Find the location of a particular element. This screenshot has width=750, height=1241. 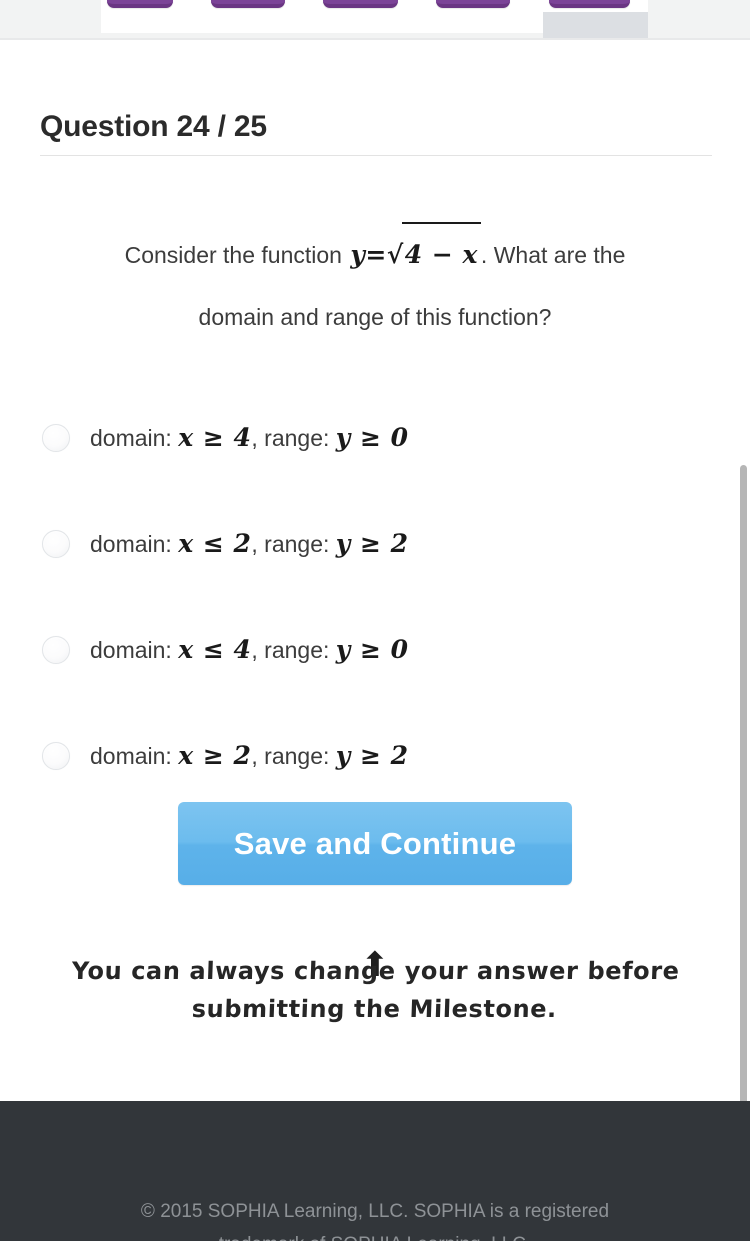

nav-active-tab-block is located at coordinates (595, 25).